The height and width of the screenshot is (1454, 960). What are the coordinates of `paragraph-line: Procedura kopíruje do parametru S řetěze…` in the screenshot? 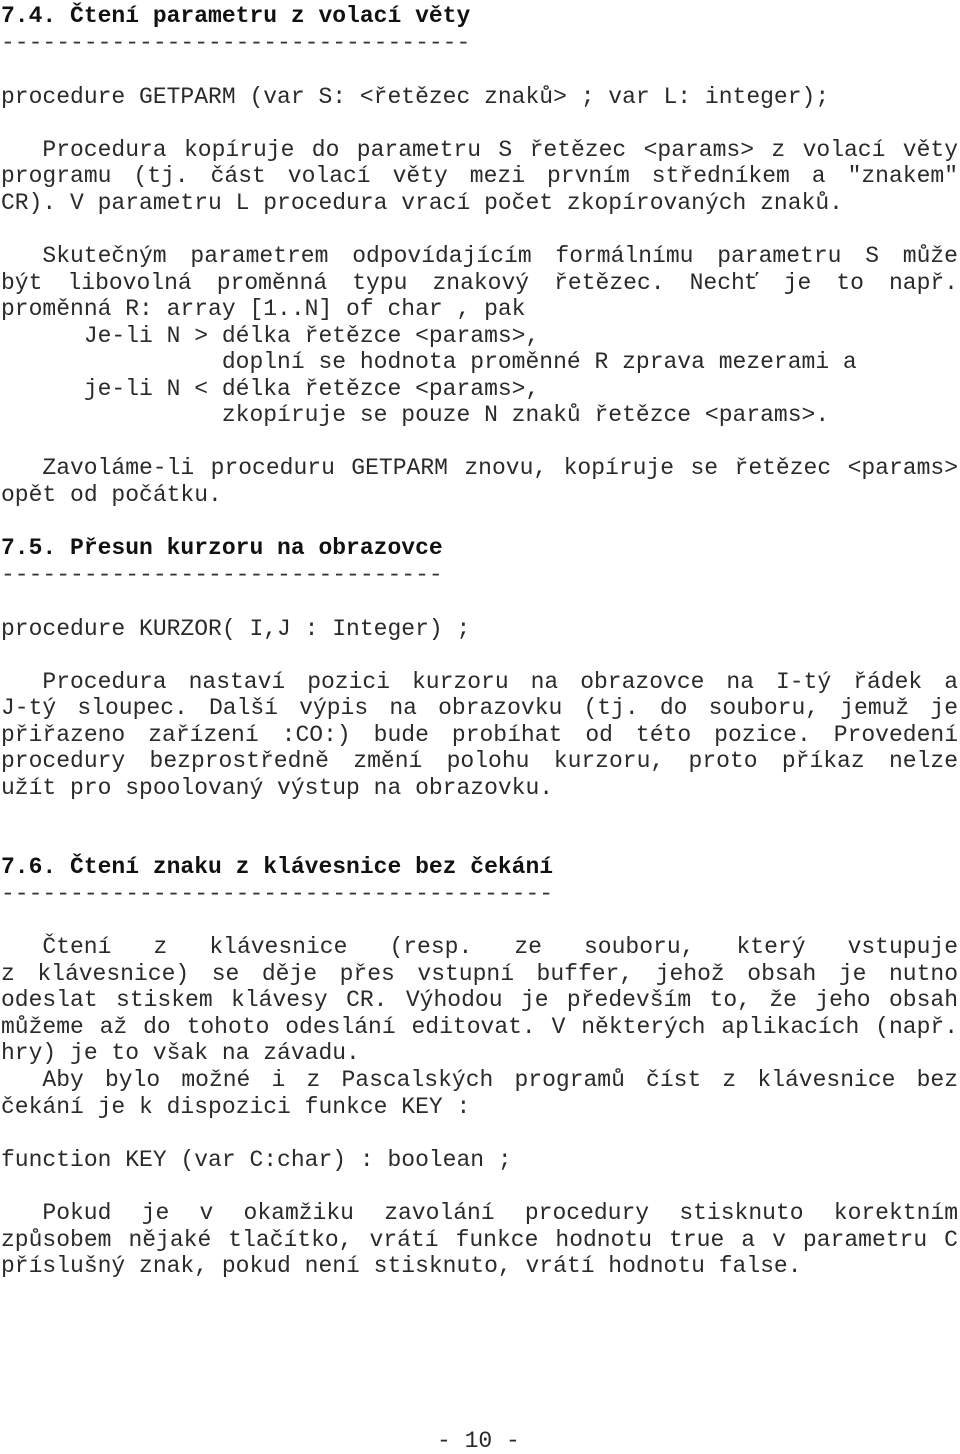 It's located at (500, 150).